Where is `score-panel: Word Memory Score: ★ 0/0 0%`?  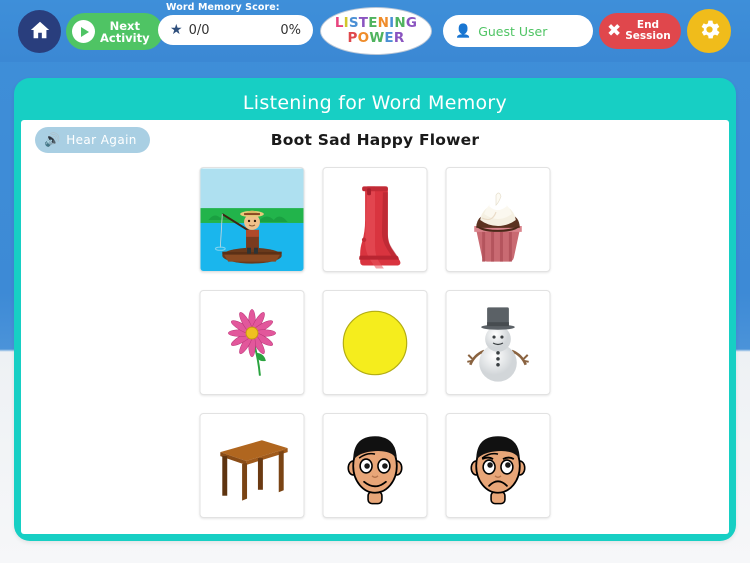
score-panel: Word Memory Score: ★ 0/0 0% is located at coordinates (235, 23).